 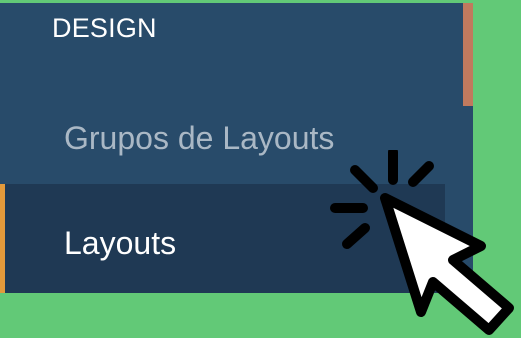 What do you see at coordinates (468, 54) in the screenshot?
I see `scrollbar-thumb` at bounding box center [468, 54].